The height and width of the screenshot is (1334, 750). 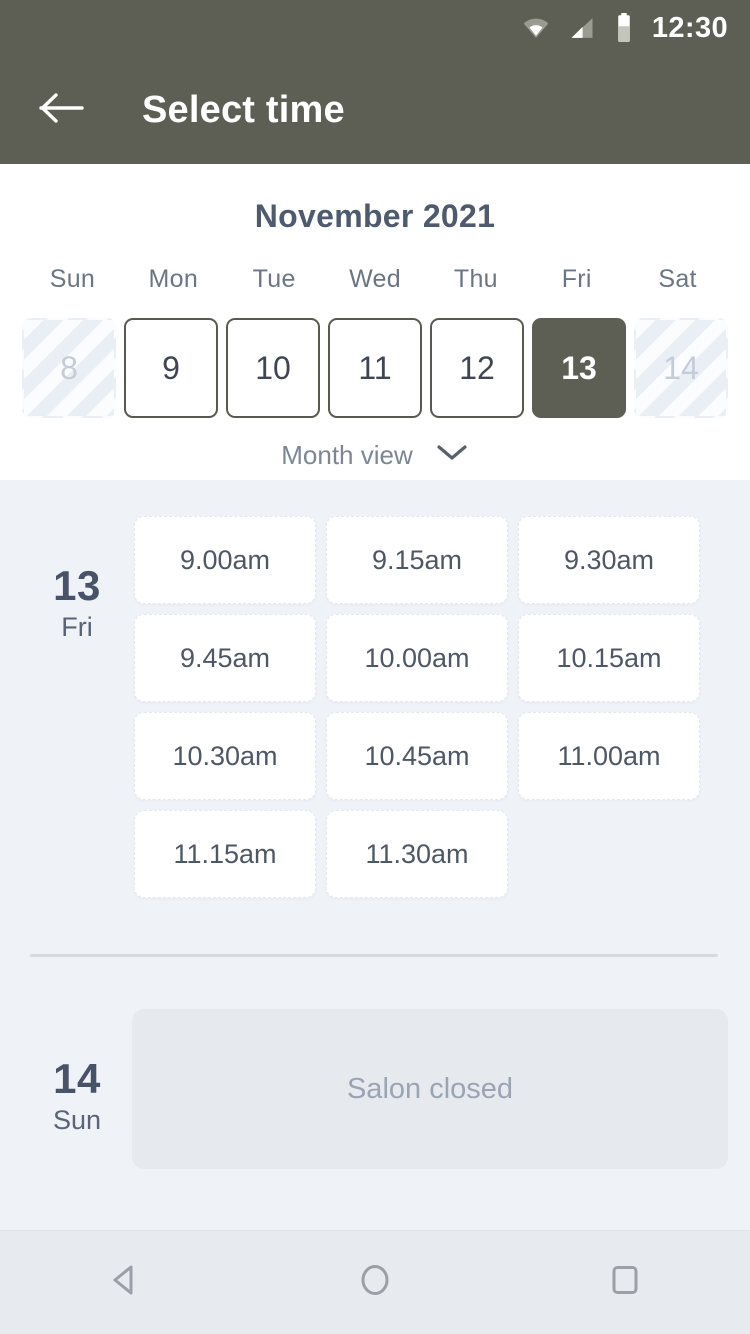 I want to click on schedule-day-14: 14 Sun Salon closed, so click(x=375, y=1089).